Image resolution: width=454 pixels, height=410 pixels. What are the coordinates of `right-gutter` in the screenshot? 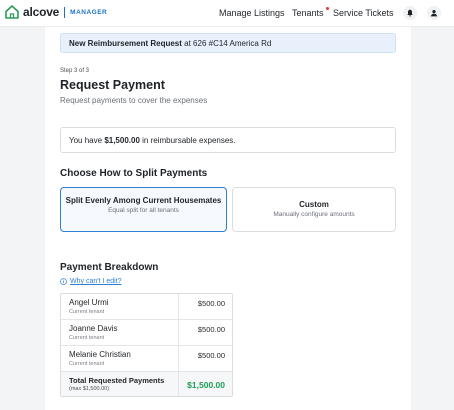 It's located at (432, 218).